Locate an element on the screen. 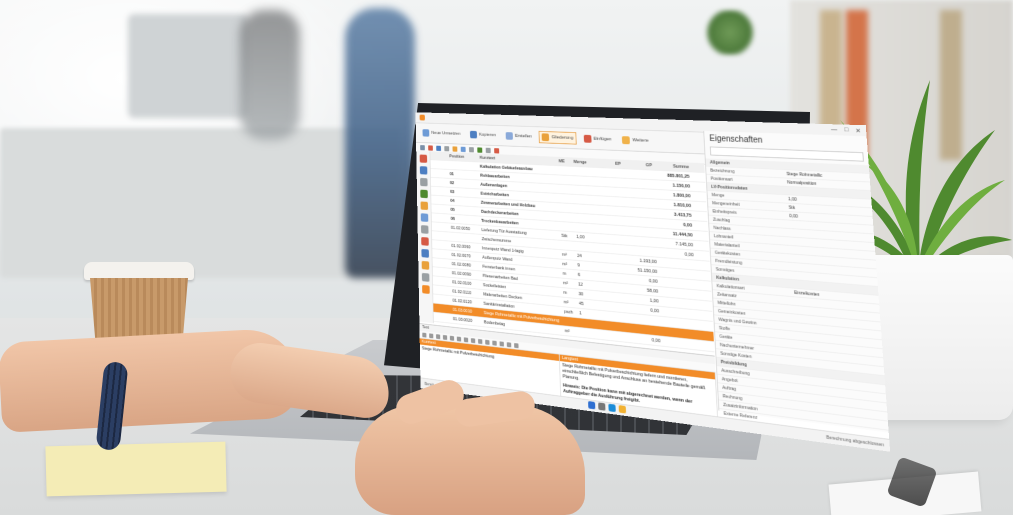 This screenshot has width=1013, height=515. close-icon: ✕ is located at coordinates (858, 130).